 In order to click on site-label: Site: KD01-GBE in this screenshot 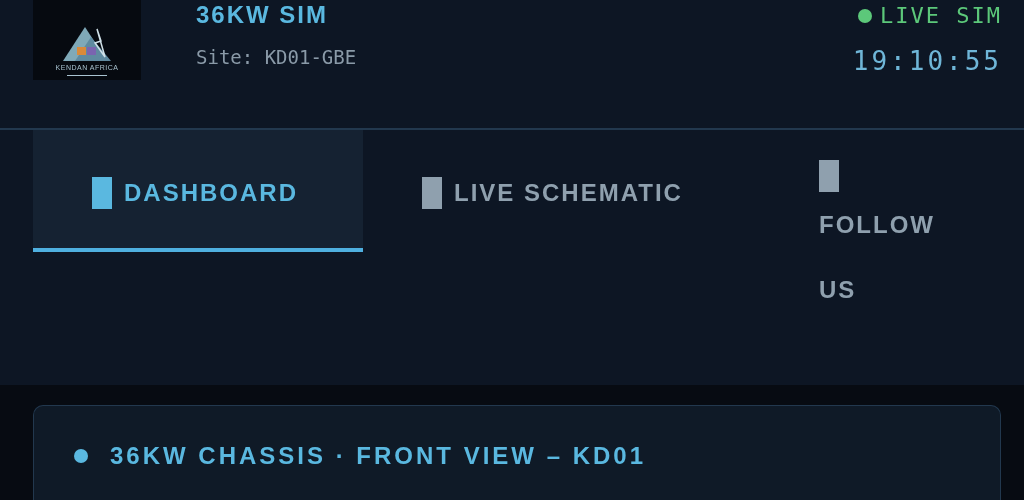, I will do `click(276, 57)`.